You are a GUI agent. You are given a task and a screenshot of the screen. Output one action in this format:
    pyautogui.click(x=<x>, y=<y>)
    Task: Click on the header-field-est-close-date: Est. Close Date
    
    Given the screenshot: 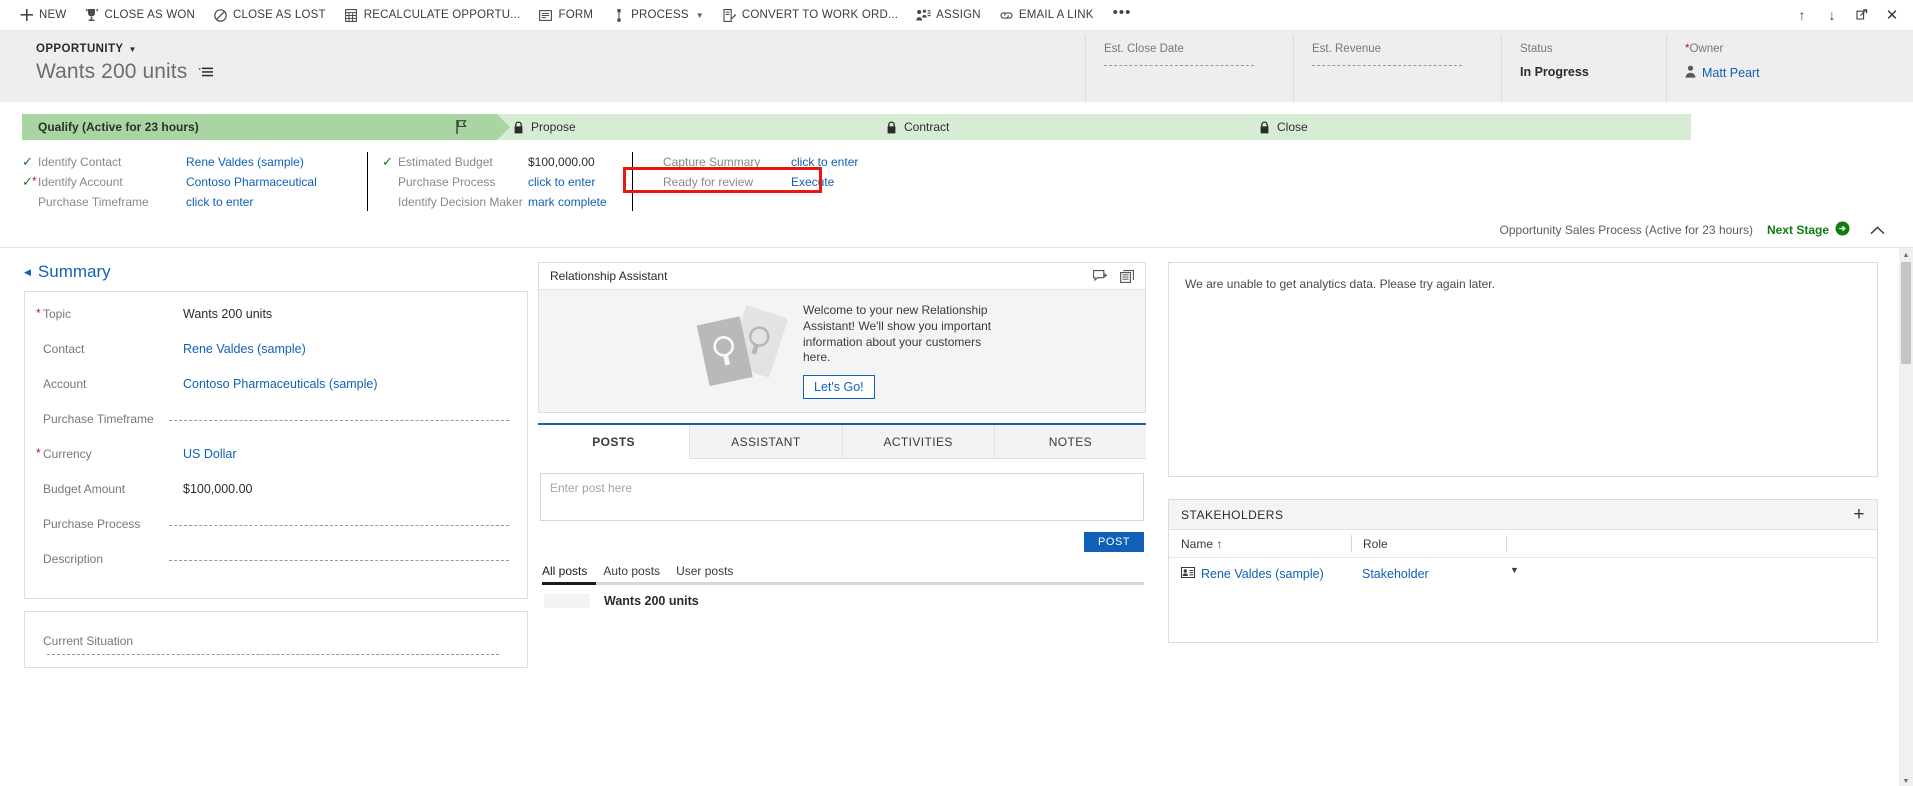 What is the action you would take?
    pyautogui.click(x=1189, y=68)
    